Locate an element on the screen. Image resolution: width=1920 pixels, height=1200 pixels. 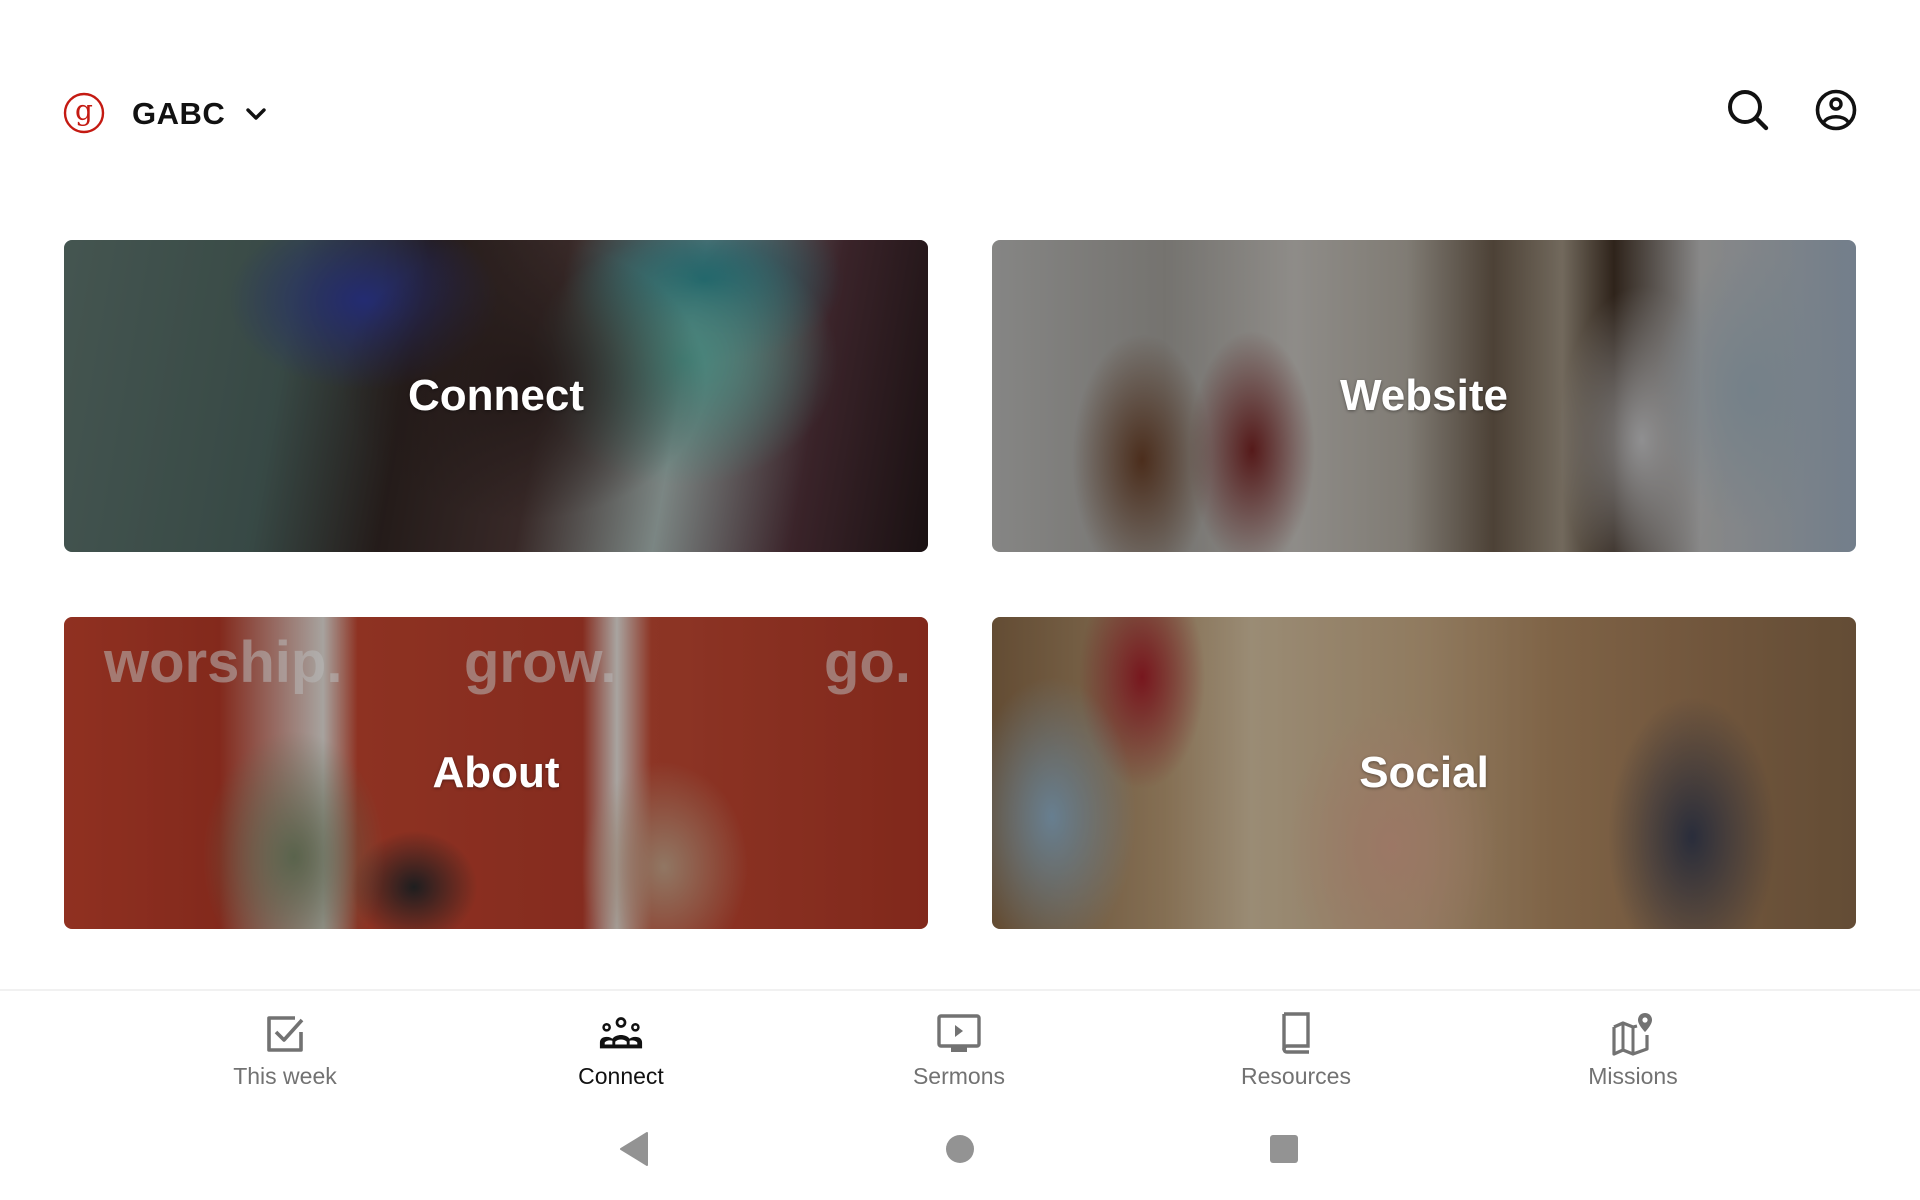
nav-label: Connect is located at coordinates (621, 1076).